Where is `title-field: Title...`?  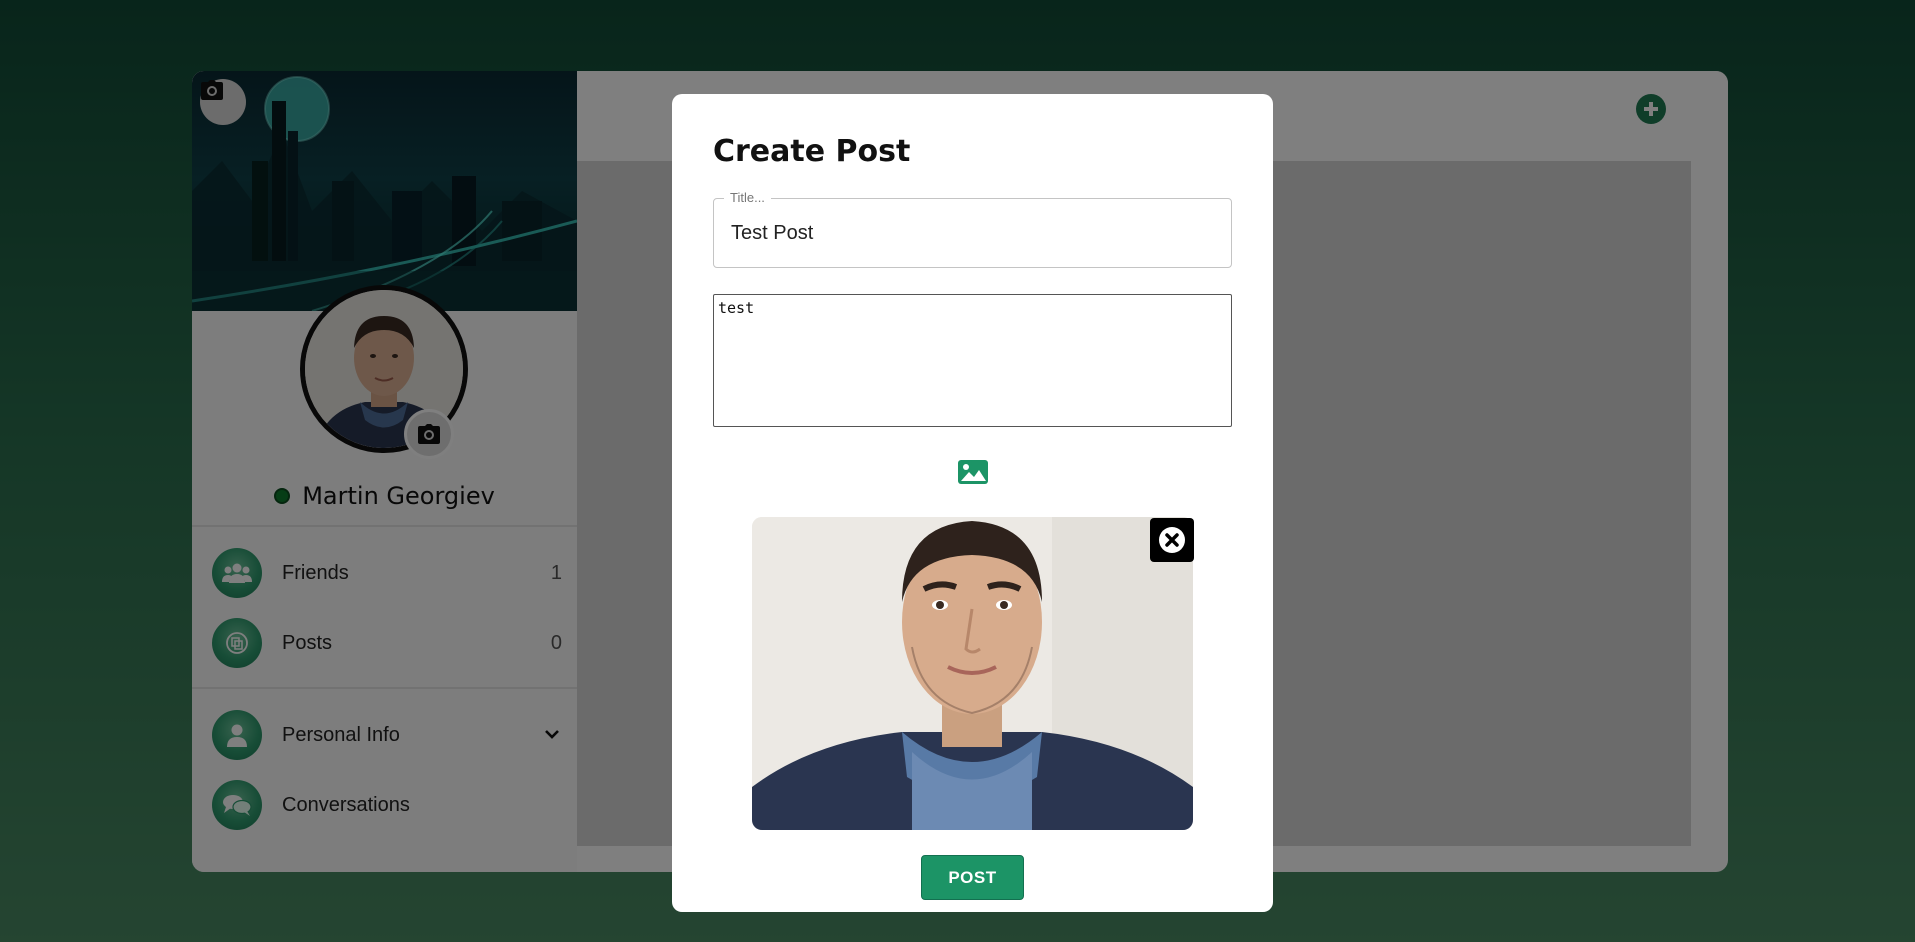 title-field: Title... is located at coordinates (972, 229).